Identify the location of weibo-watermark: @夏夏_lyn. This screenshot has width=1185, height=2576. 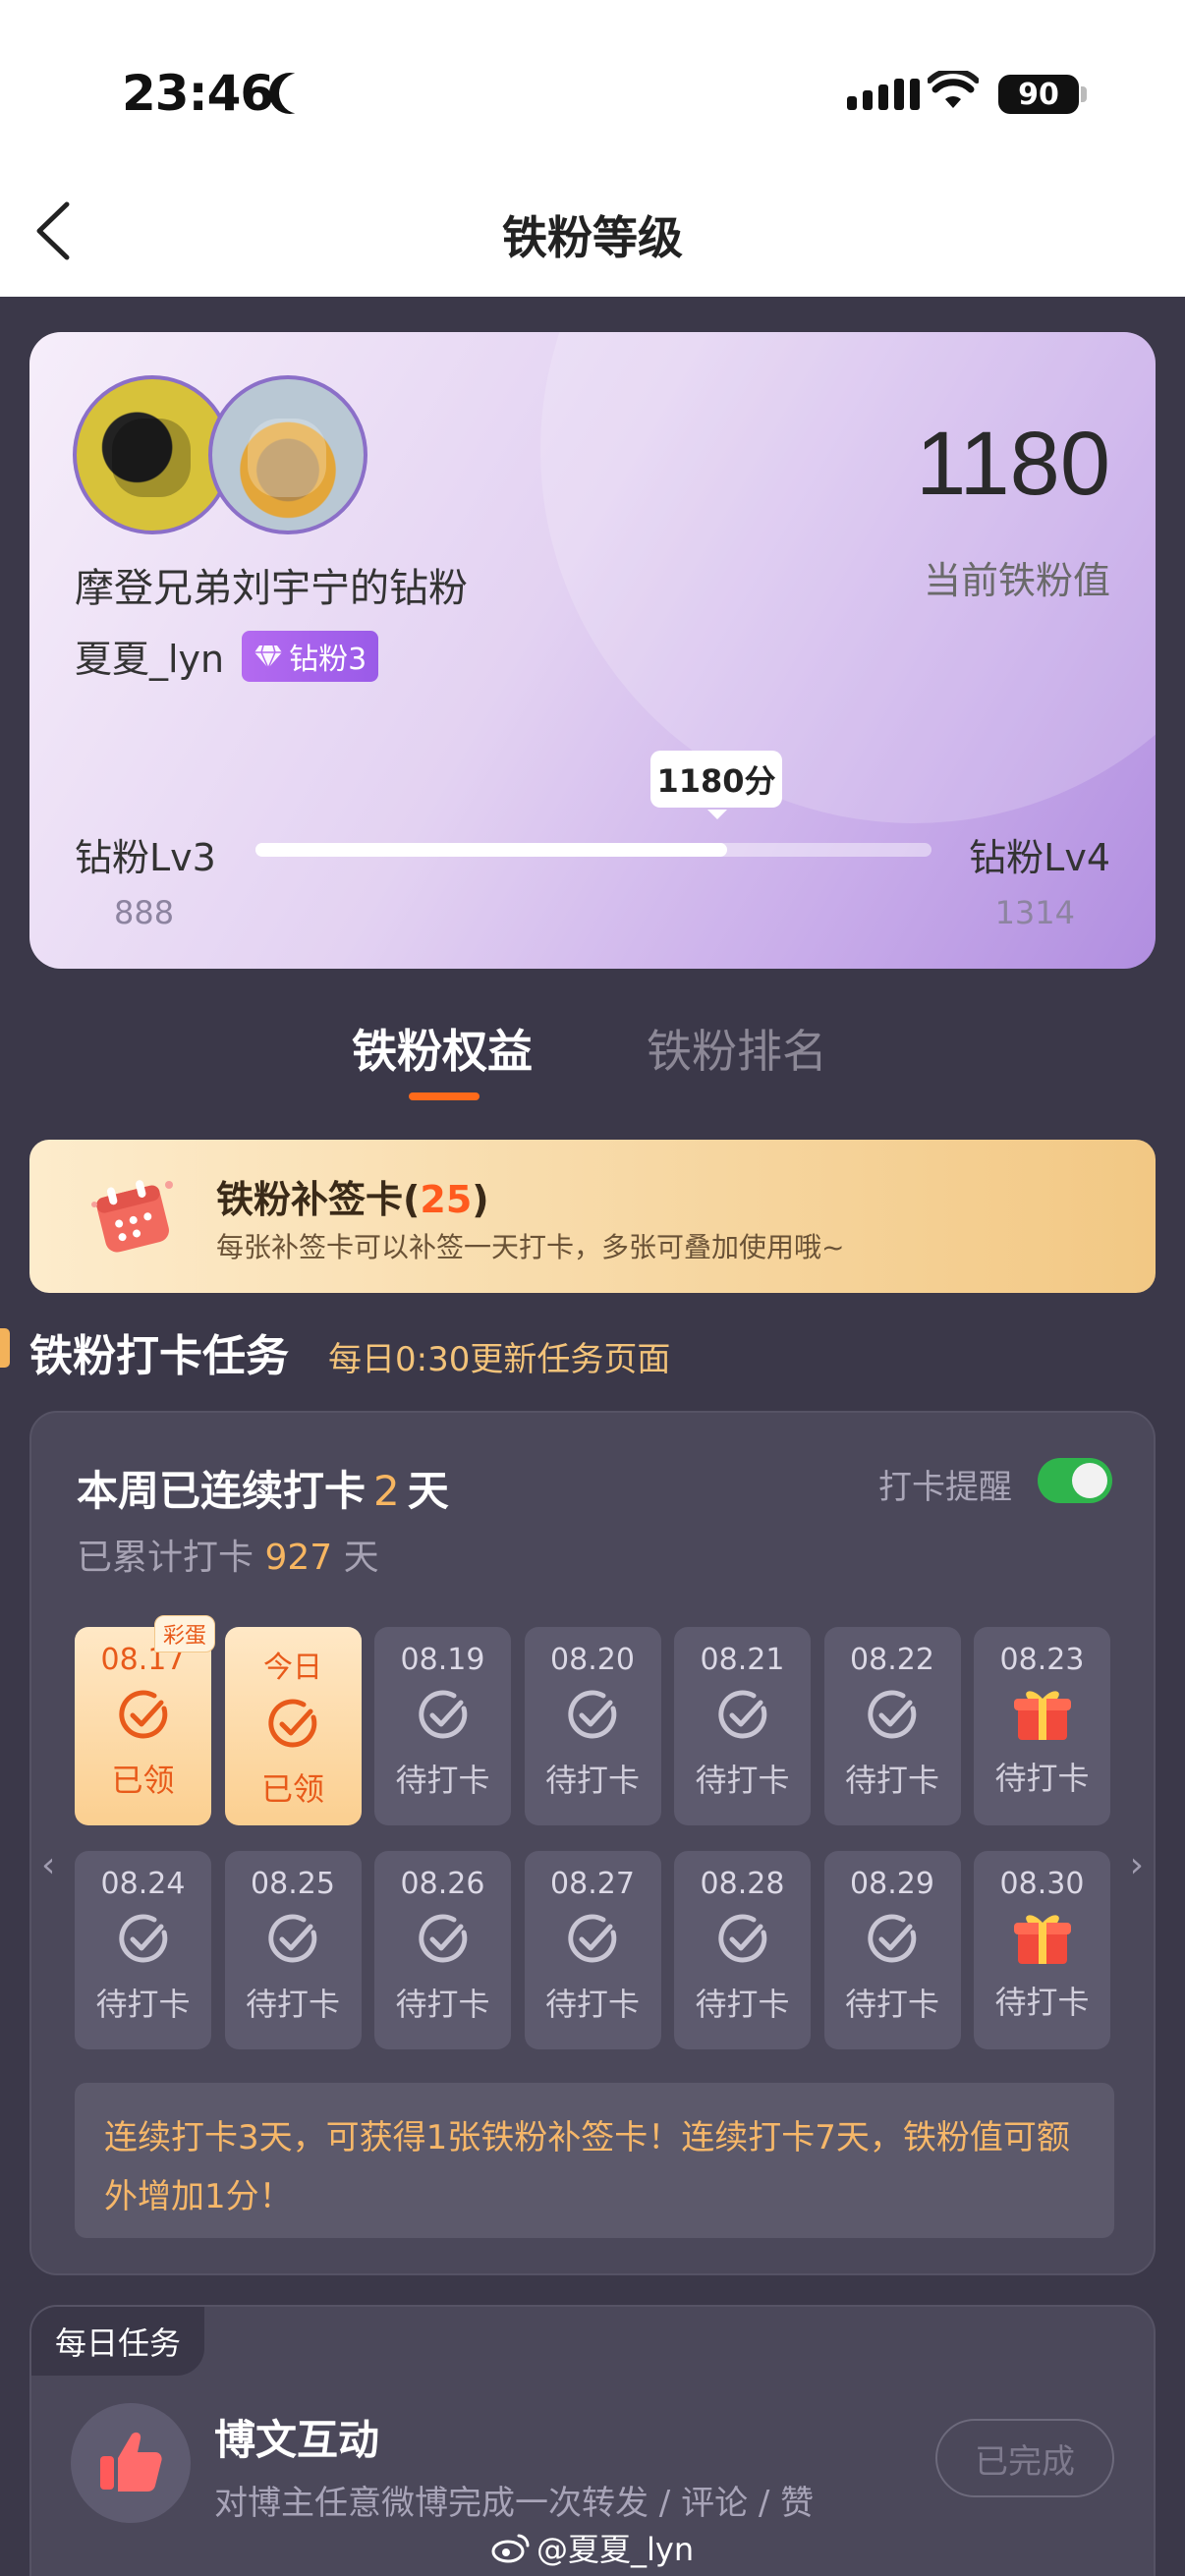
(592, 2547).